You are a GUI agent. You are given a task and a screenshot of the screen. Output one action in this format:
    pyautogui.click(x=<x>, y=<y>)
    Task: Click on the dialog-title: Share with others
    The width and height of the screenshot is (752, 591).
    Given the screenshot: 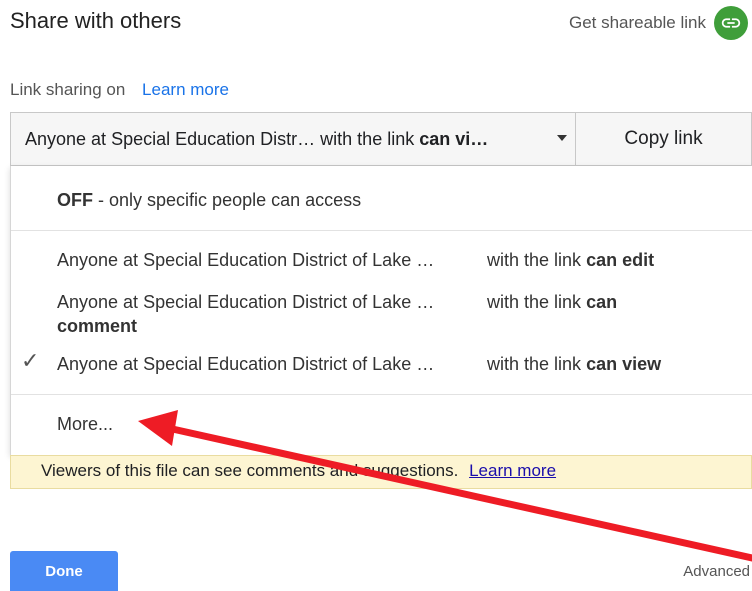 What is the action you would take?
    pyautogui.click(x=96, y=20)
    